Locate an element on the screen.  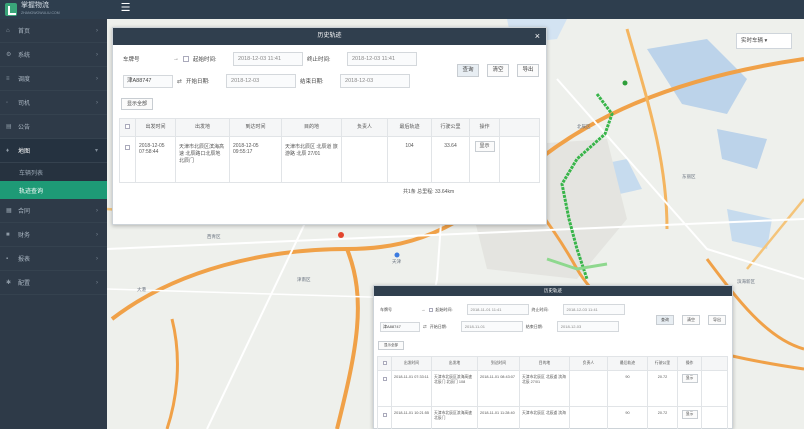
logo-icon is located at coordinates (11, 9).